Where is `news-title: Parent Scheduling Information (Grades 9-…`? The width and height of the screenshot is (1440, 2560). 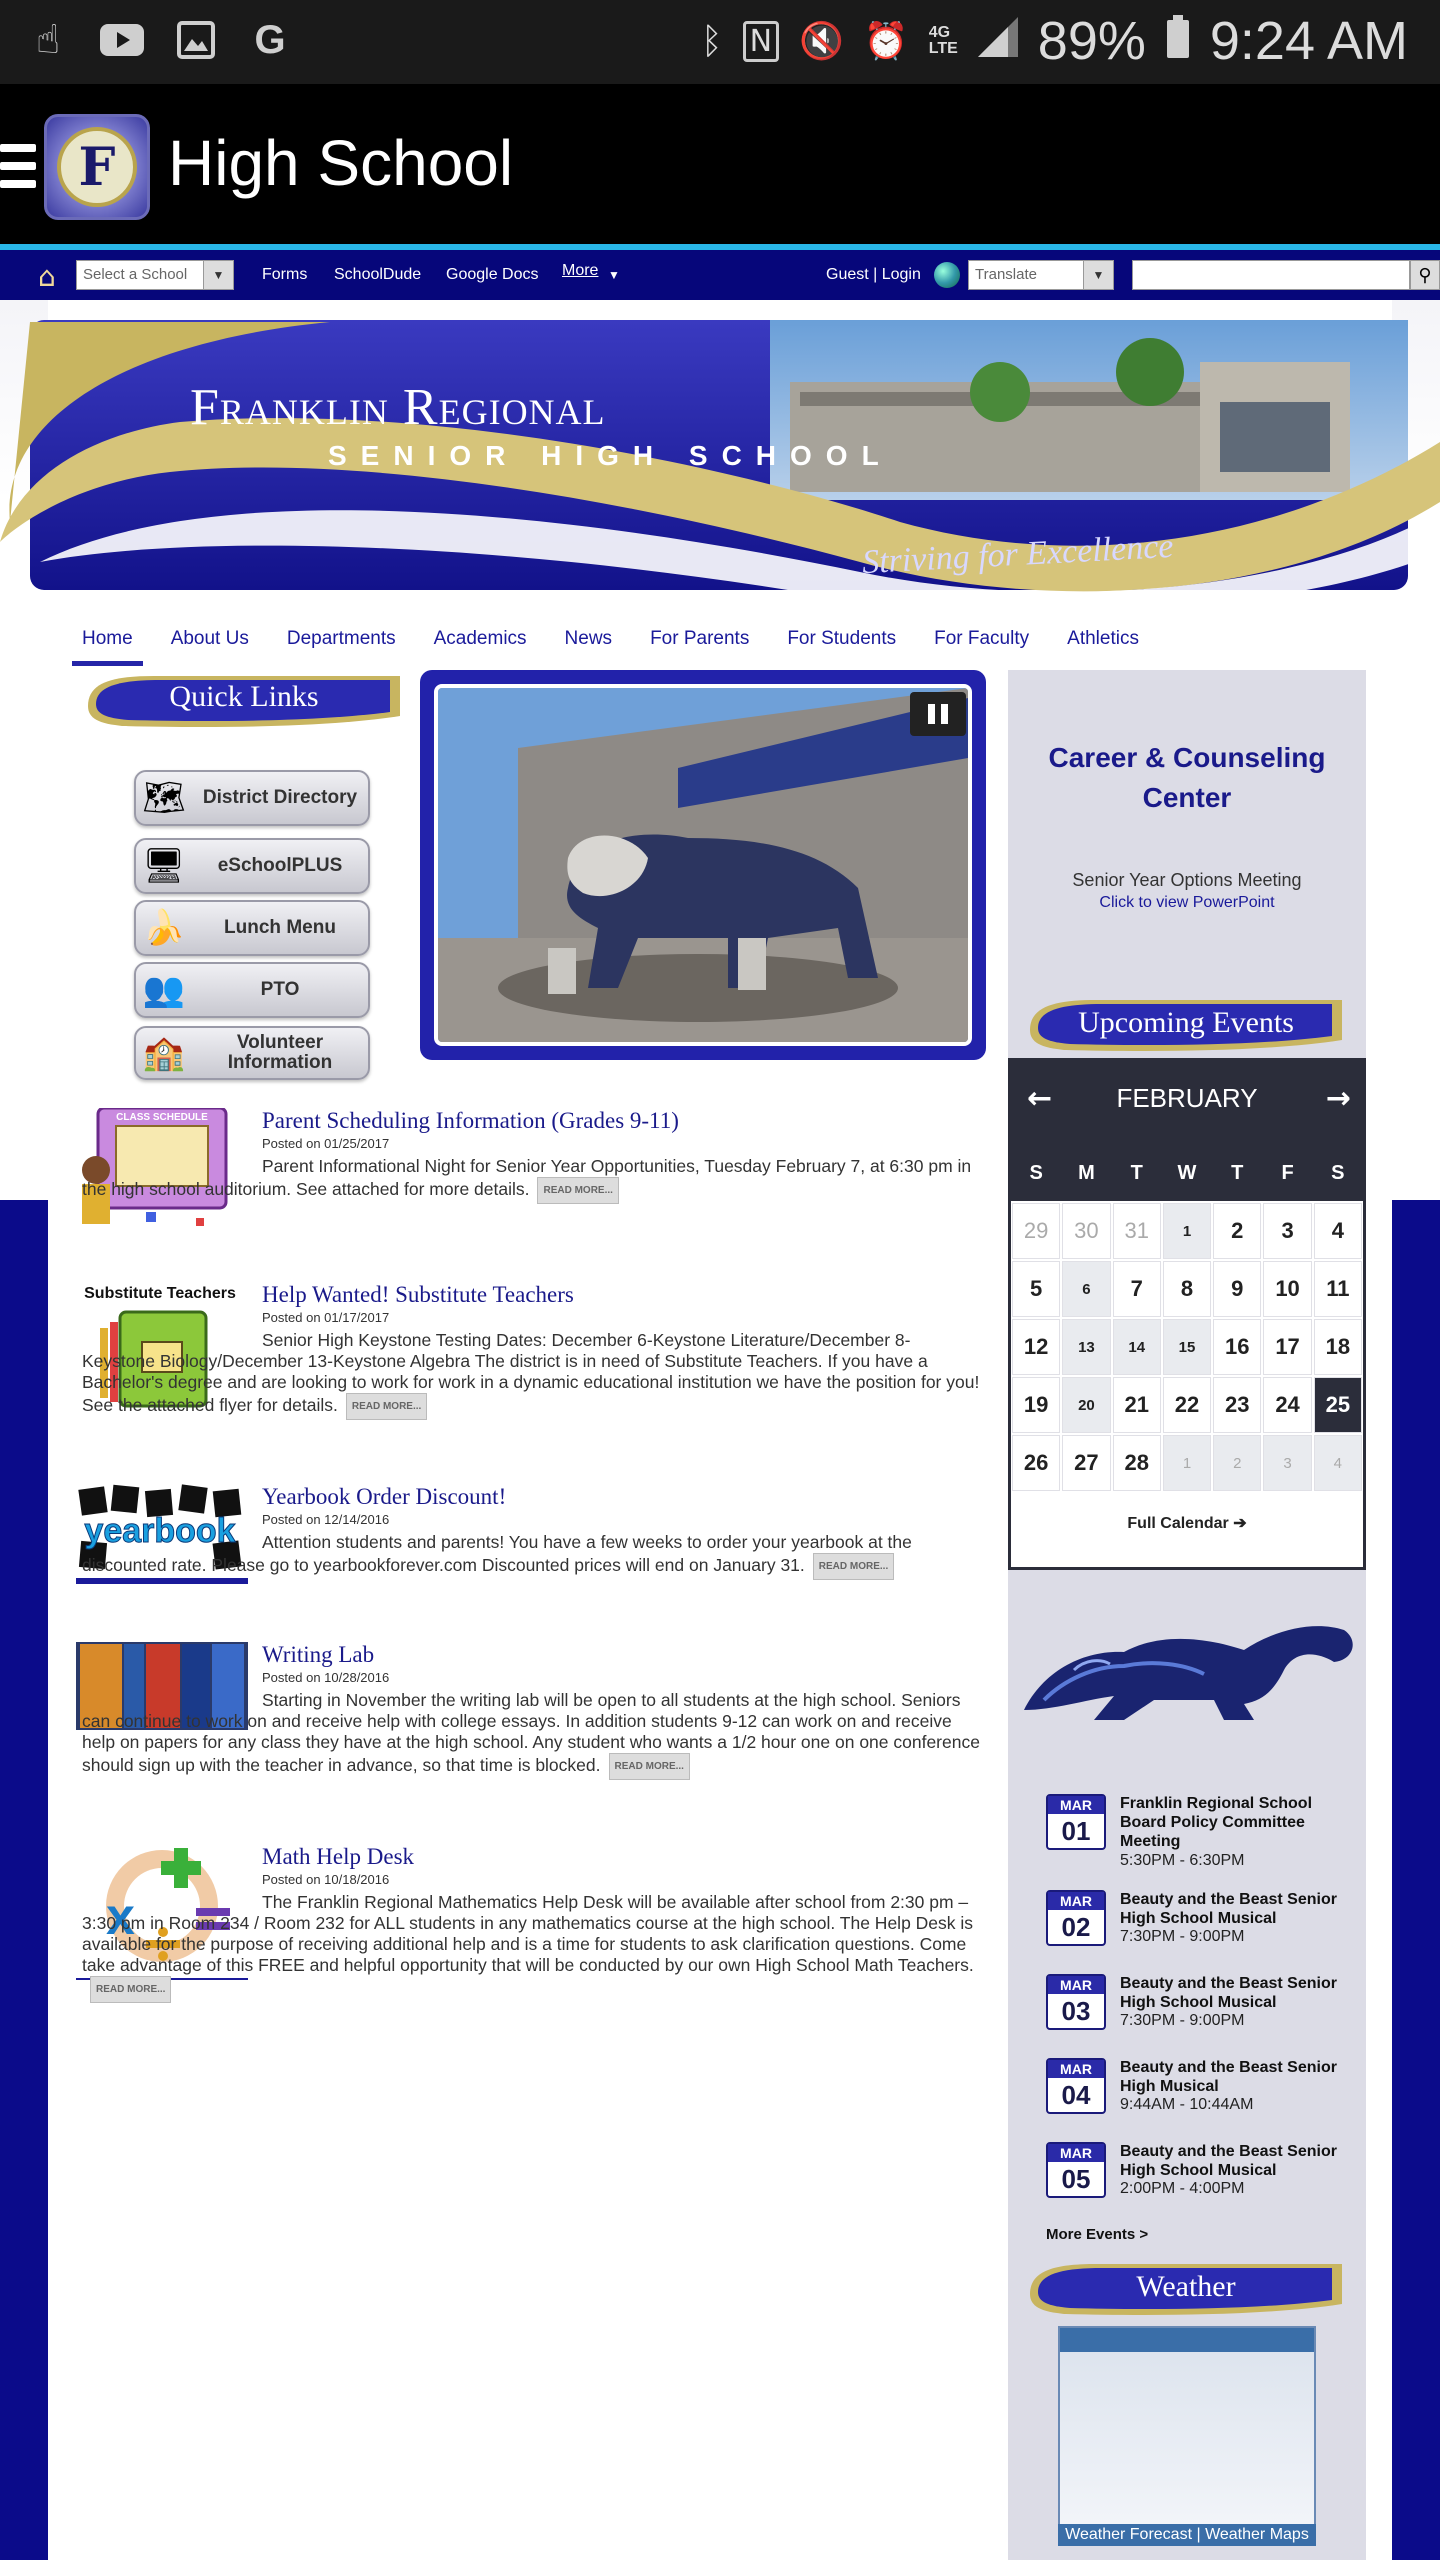
news-title: Parent Scheduling Information (Grades 9-… is located at coordinates (470, 1121).